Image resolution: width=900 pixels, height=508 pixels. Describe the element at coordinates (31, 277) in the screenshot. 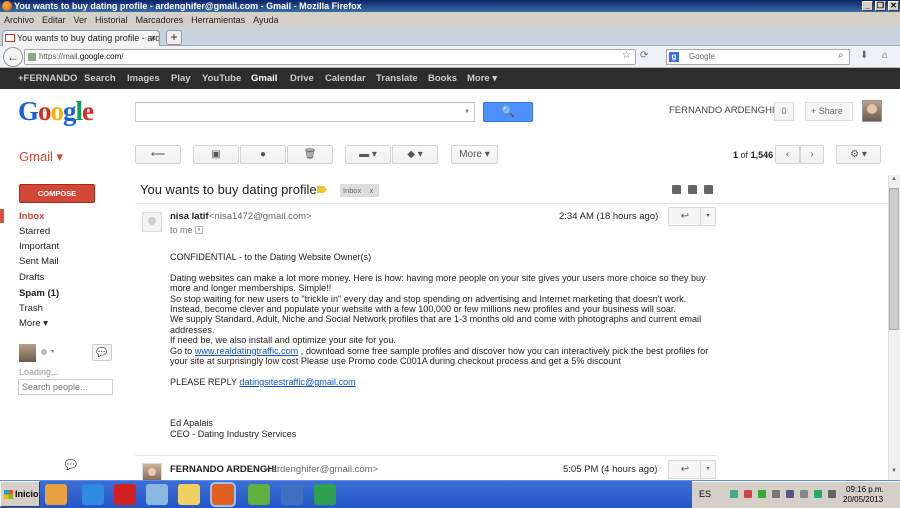

I see `sidebar-item-drafts: Drafts` at that location.